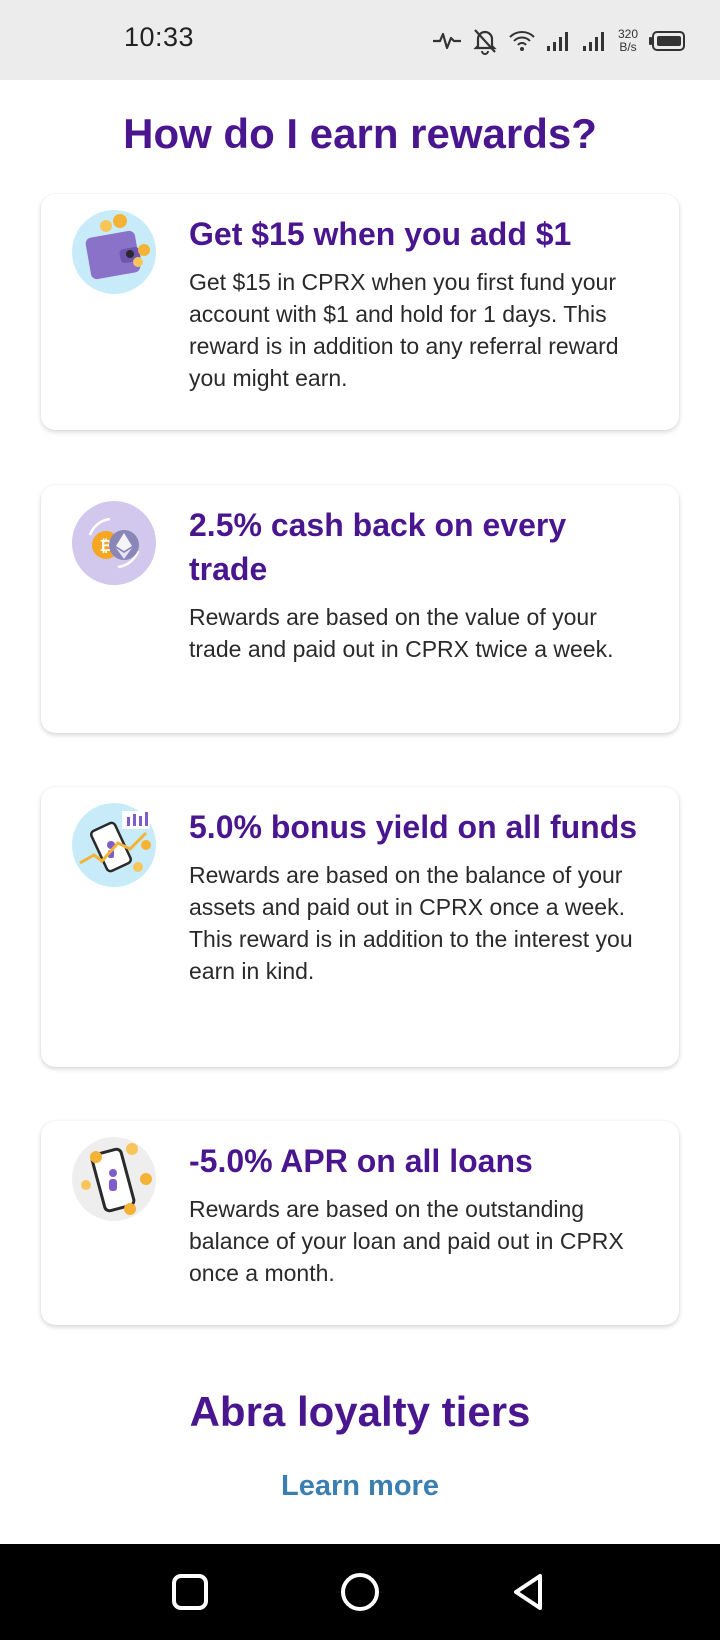  Describe the element at coordinates (114, 543) in the screenshot. I see `crypto-exchange-icon: ₿` at that location.